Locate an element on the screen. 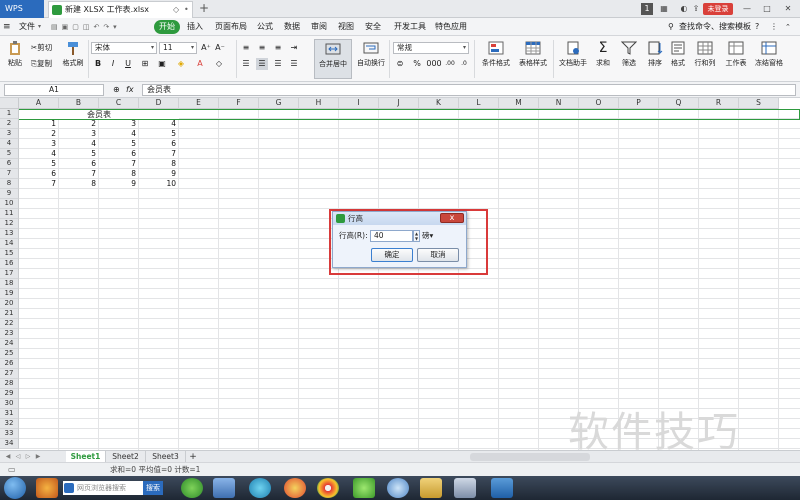 This screenshot has width=800, height=500. last-sheet-icon: ▶ is located at coordinates (38, 457).